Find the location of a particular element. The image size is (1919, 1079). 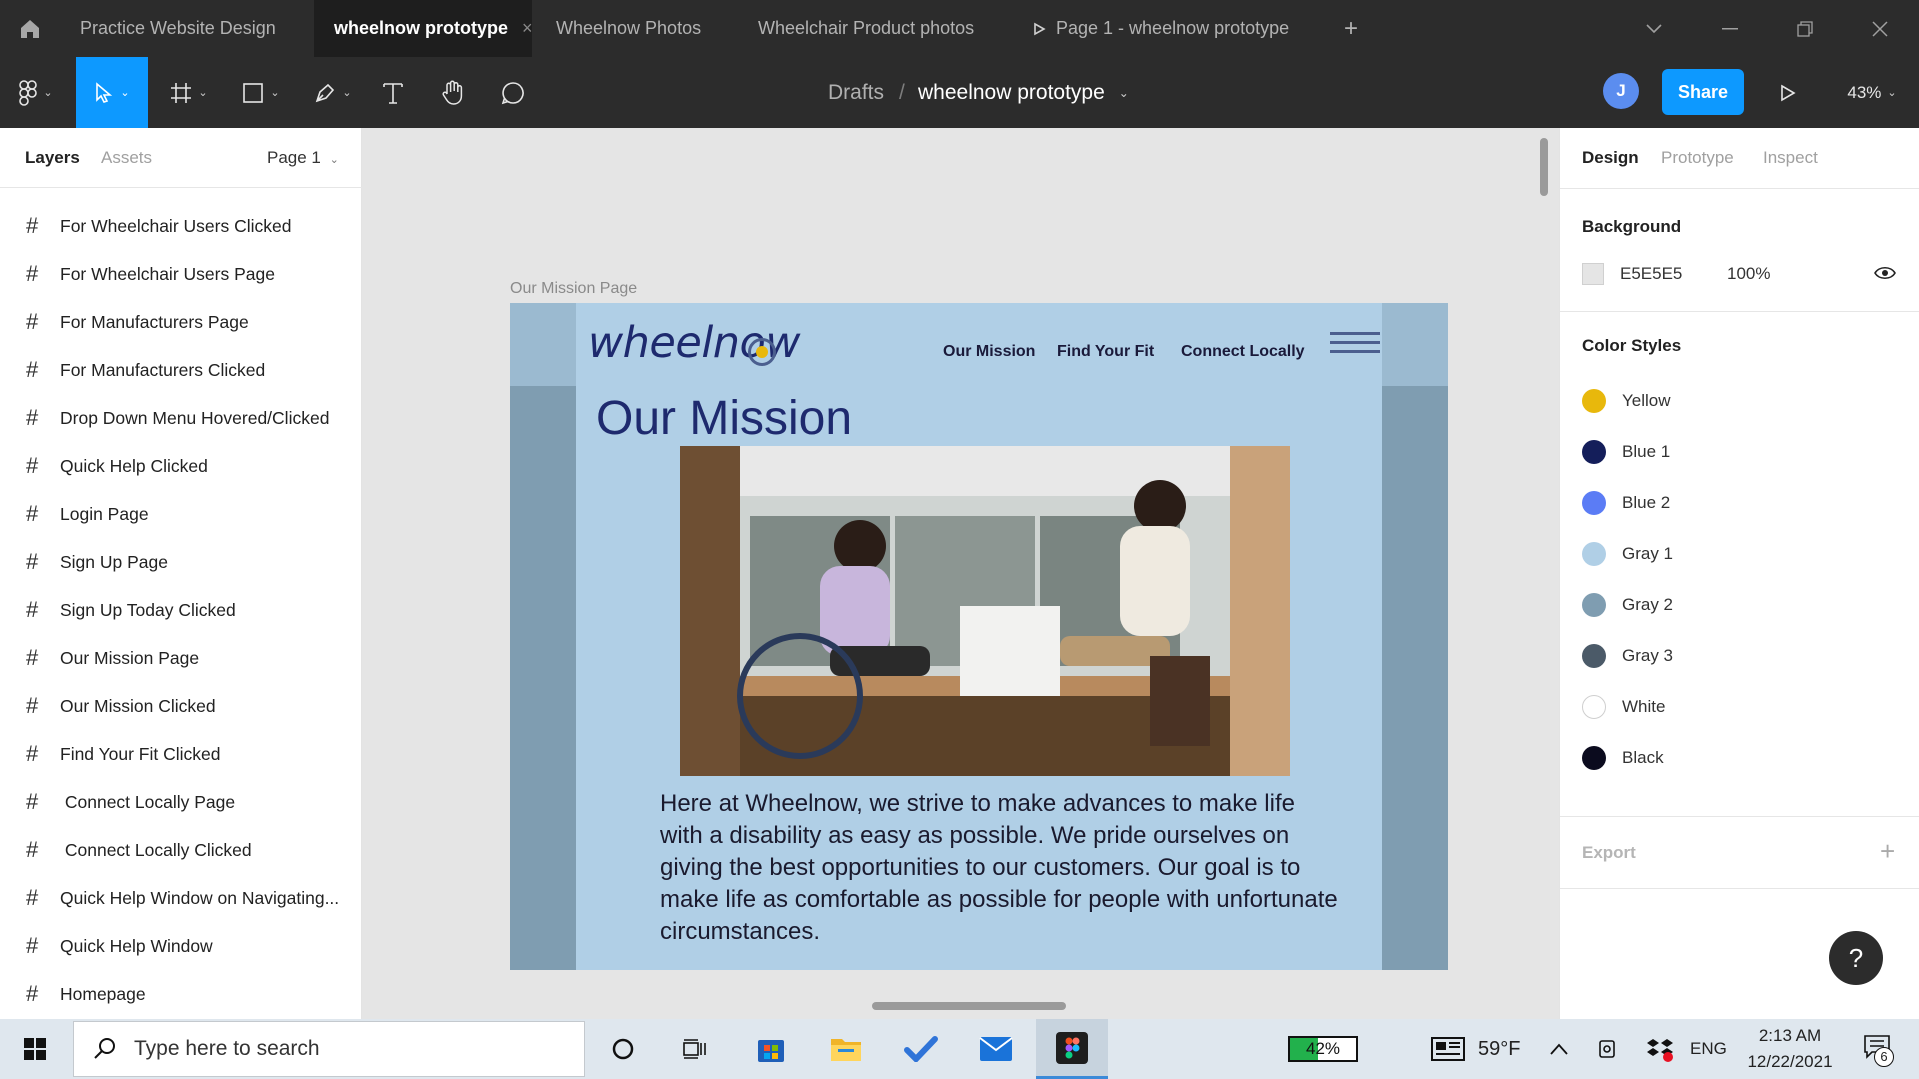

layer-item: # For Wheelchair Users Page is located at coordinates (181, 274).